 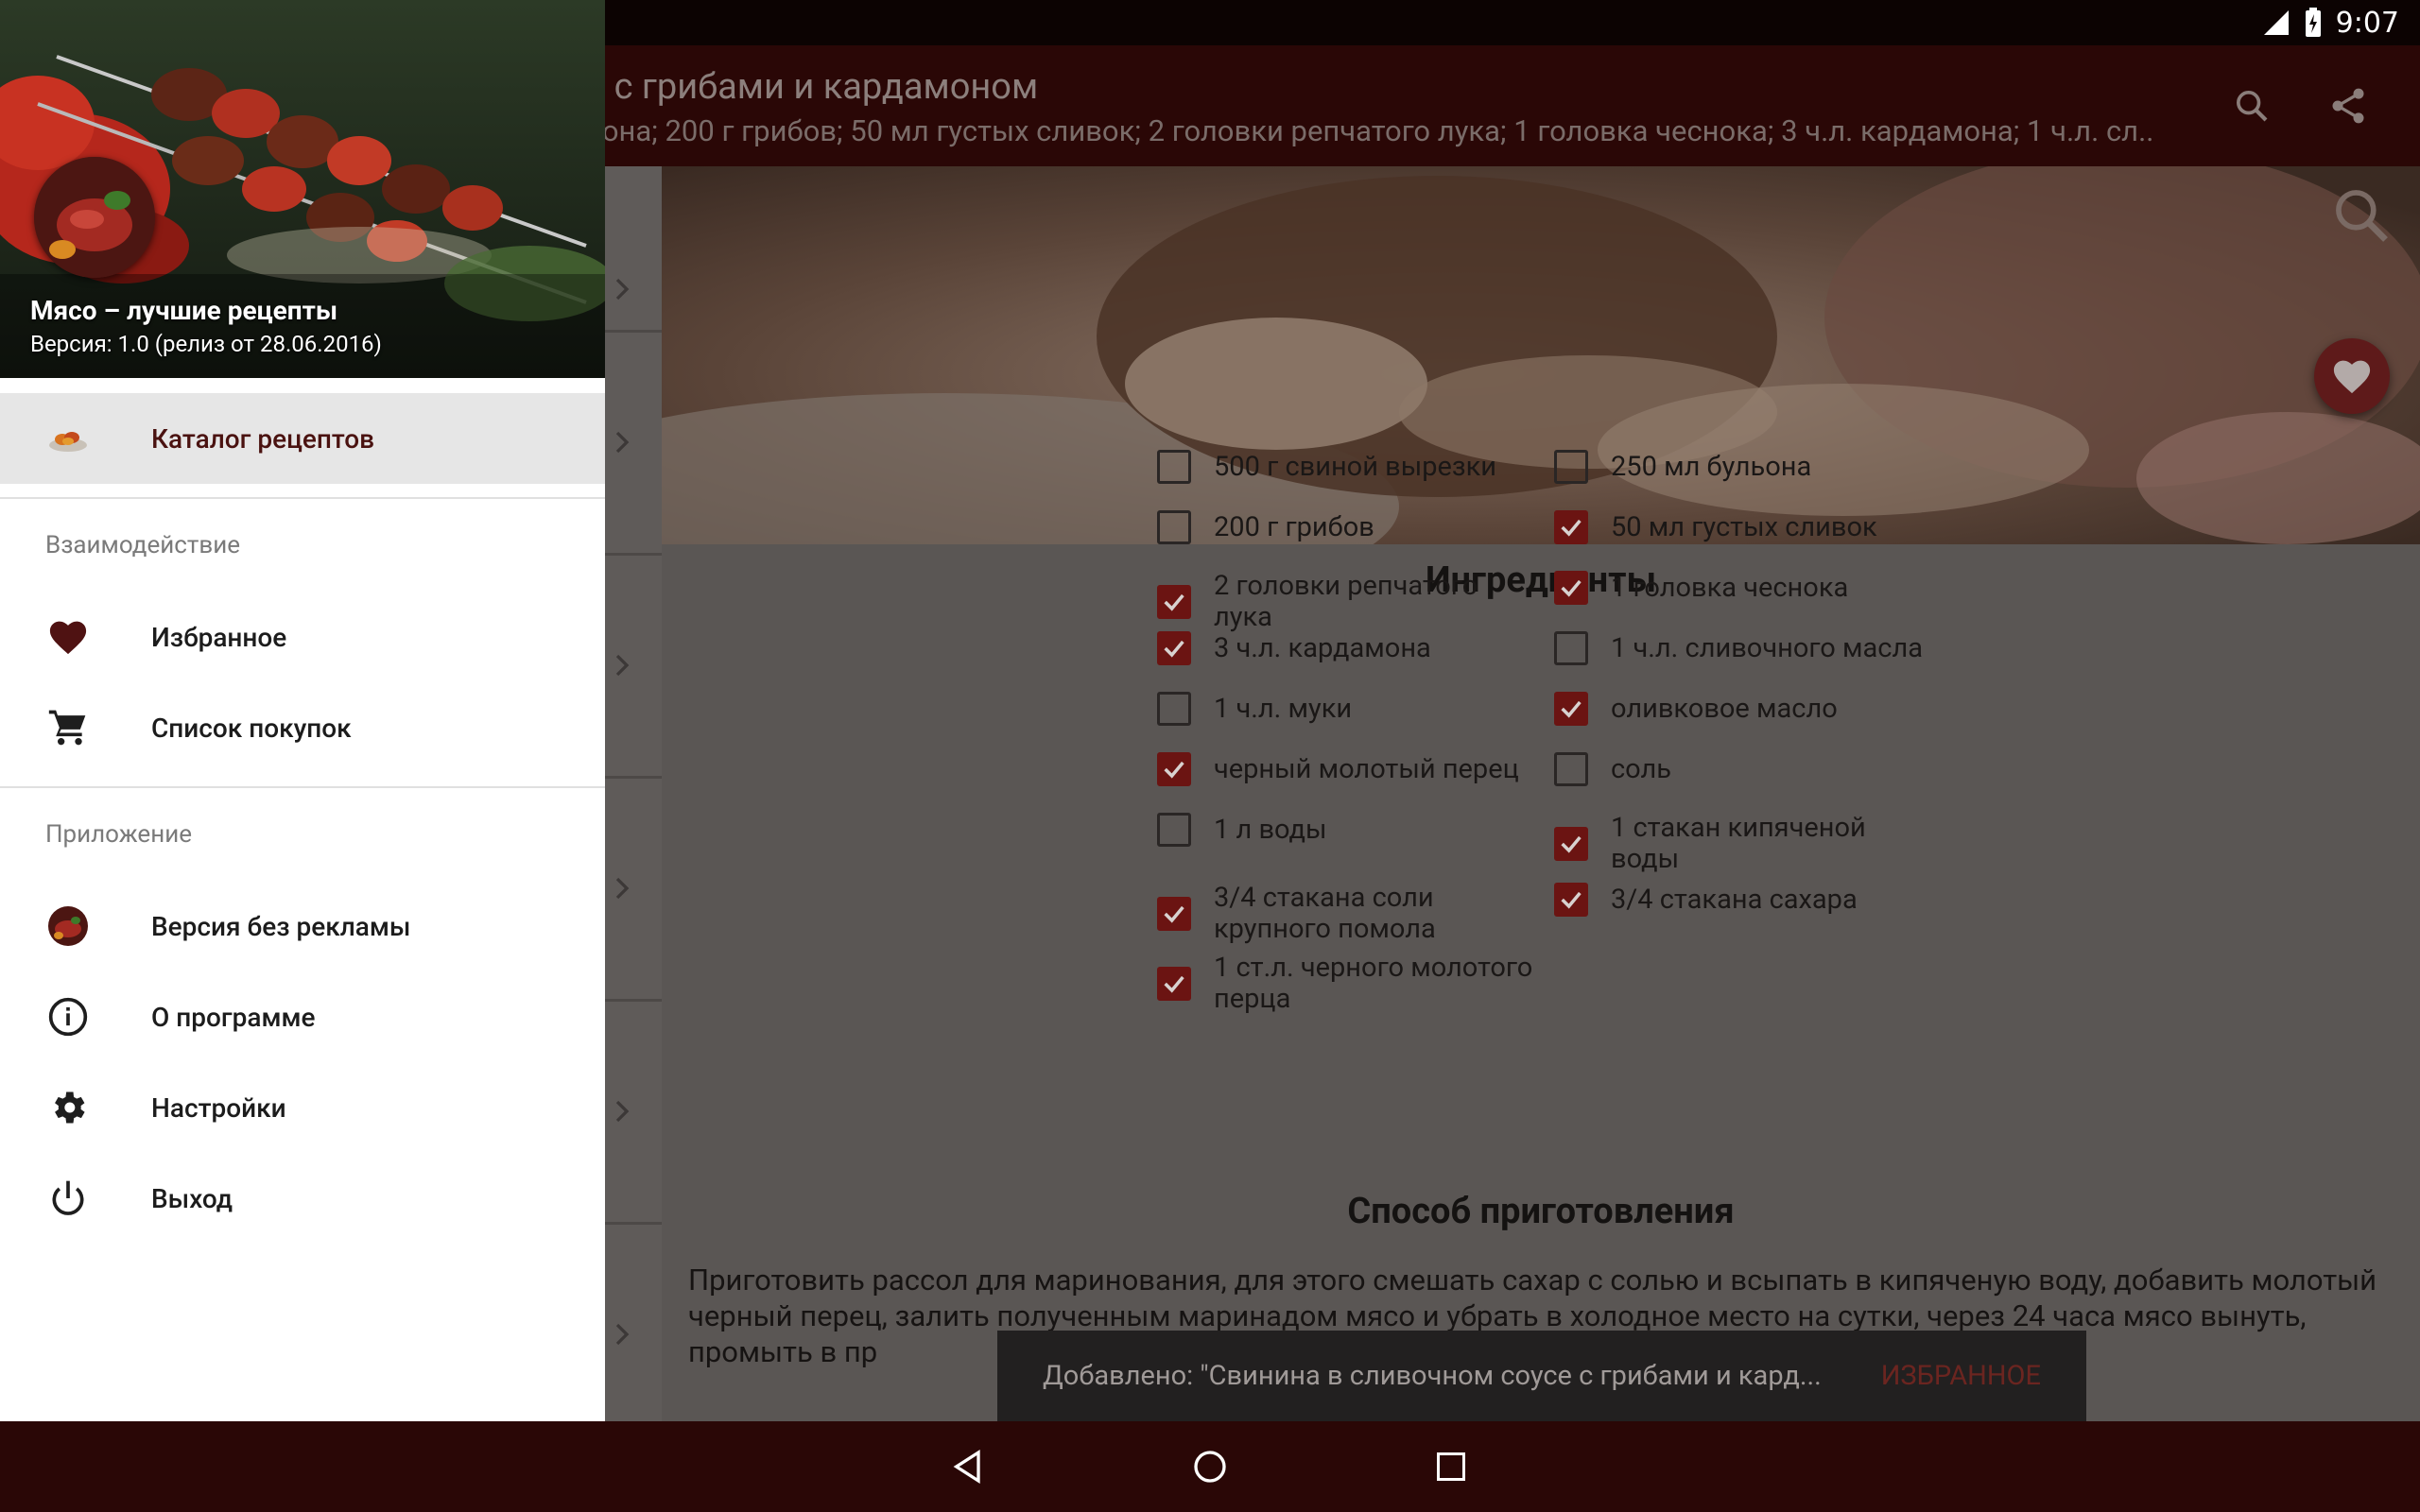 I want to click on drawer-label: Список покупок, so click(x=251, y=728).